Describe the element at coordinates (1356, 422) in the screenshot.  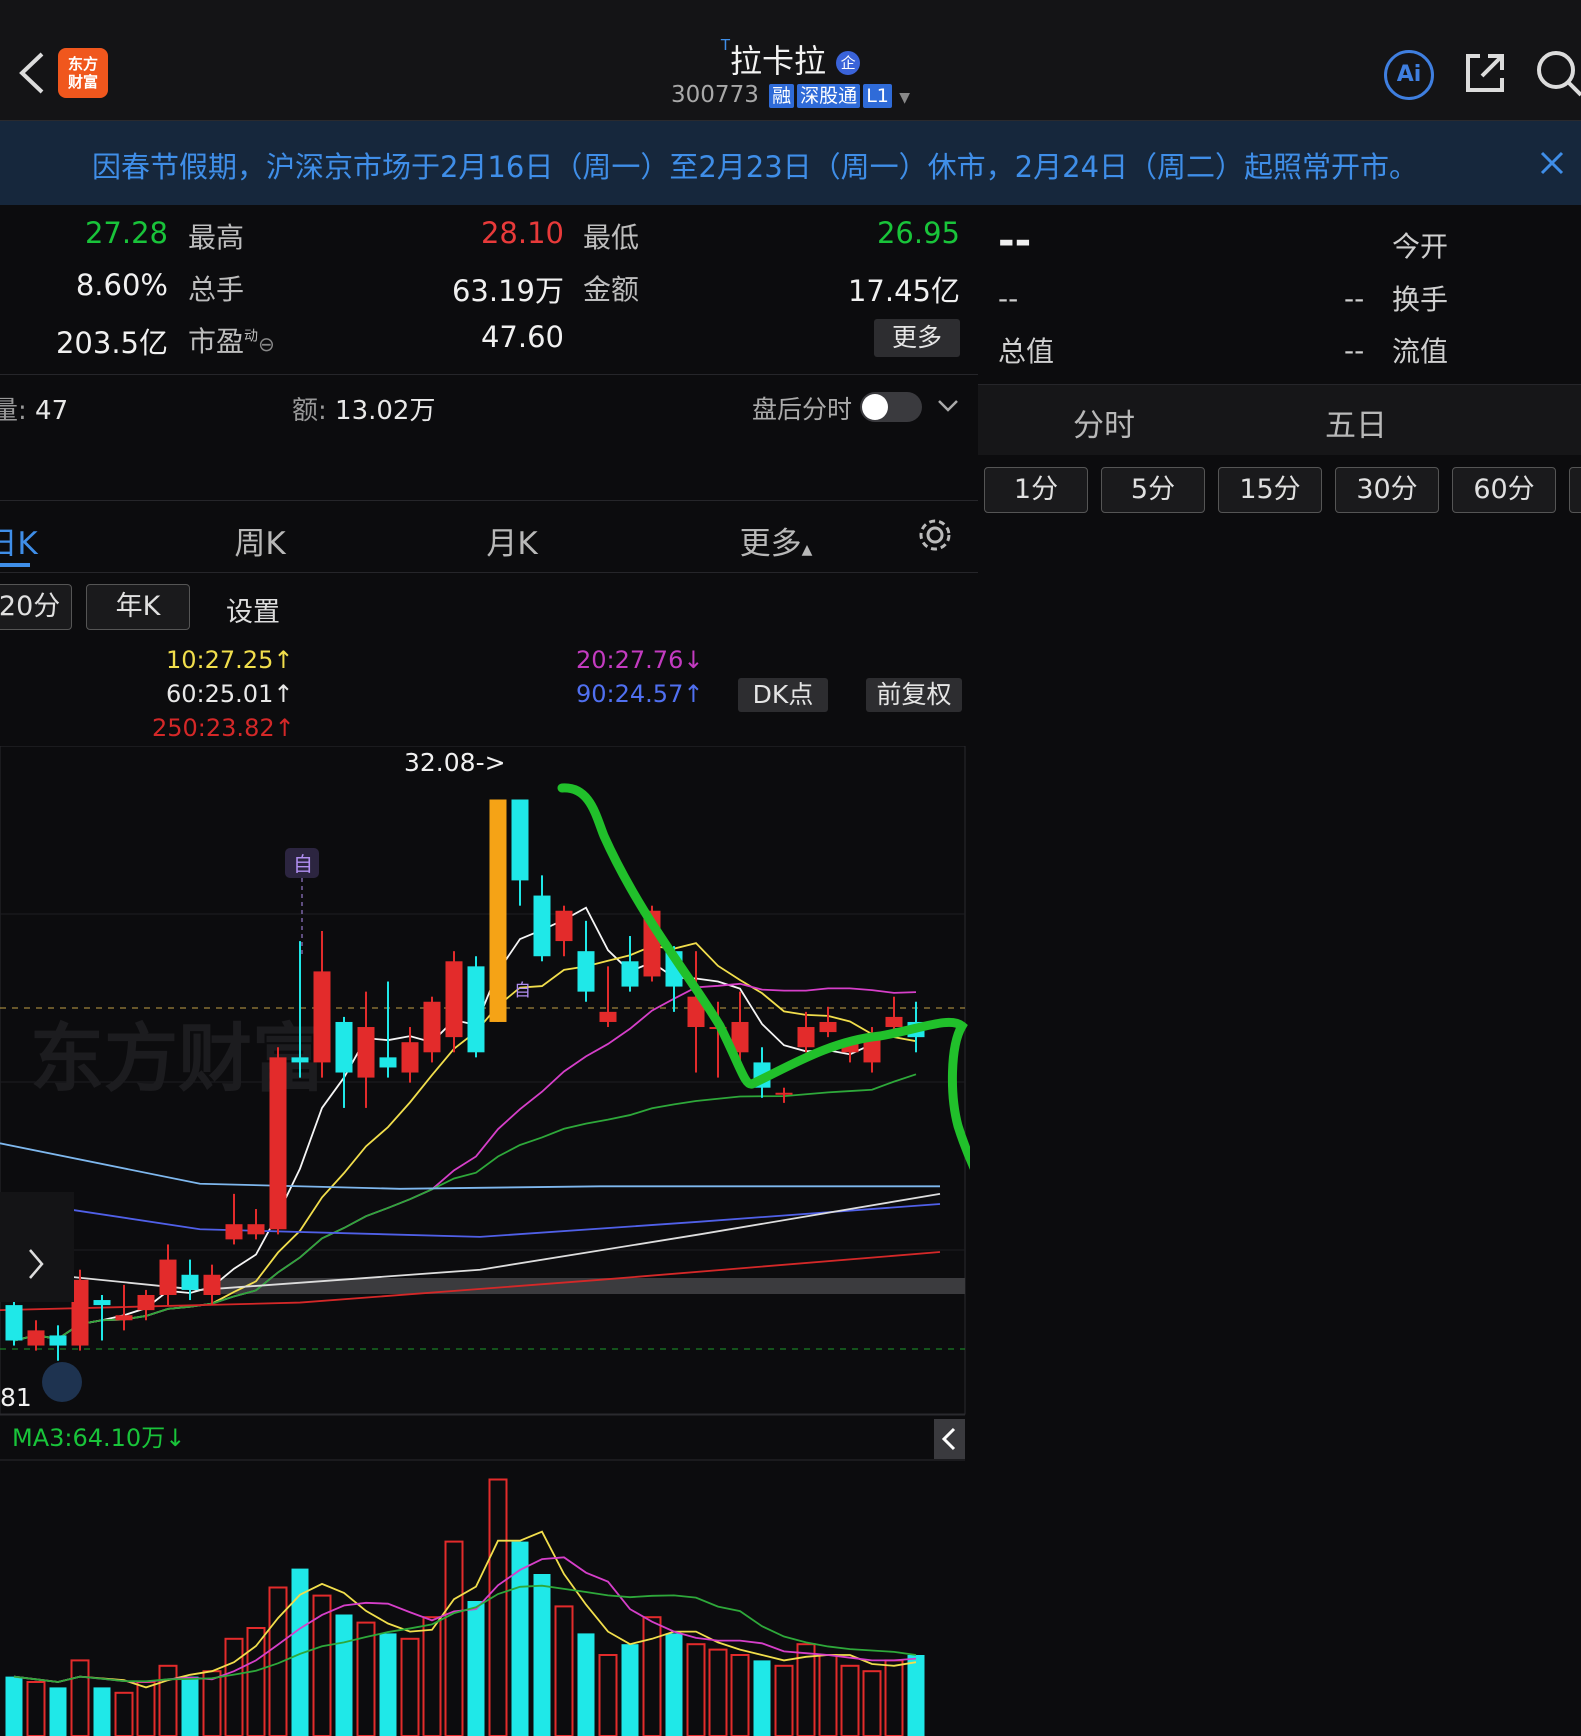
I see `tab-five-day: 五日` at that location.